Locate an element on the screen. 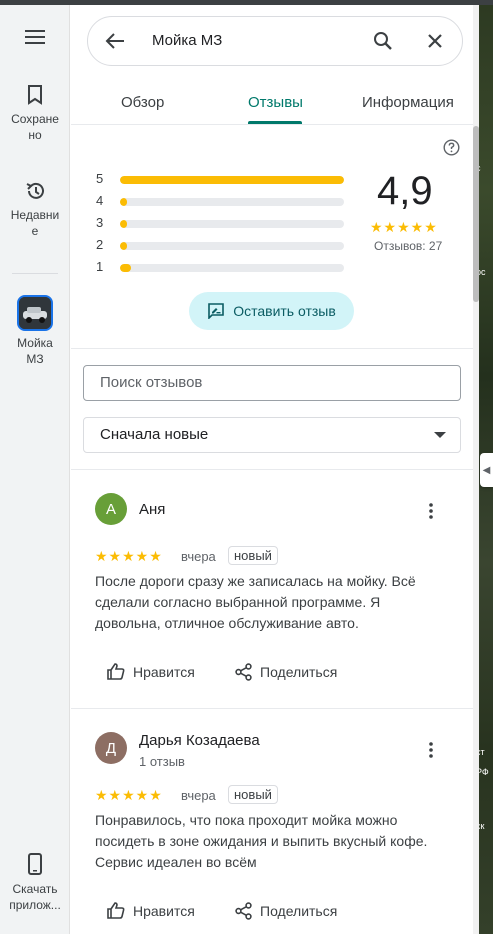 The height and width of the screenshot is (934, 493). tab-overview: Обзор is located at coordinates (142, 102).